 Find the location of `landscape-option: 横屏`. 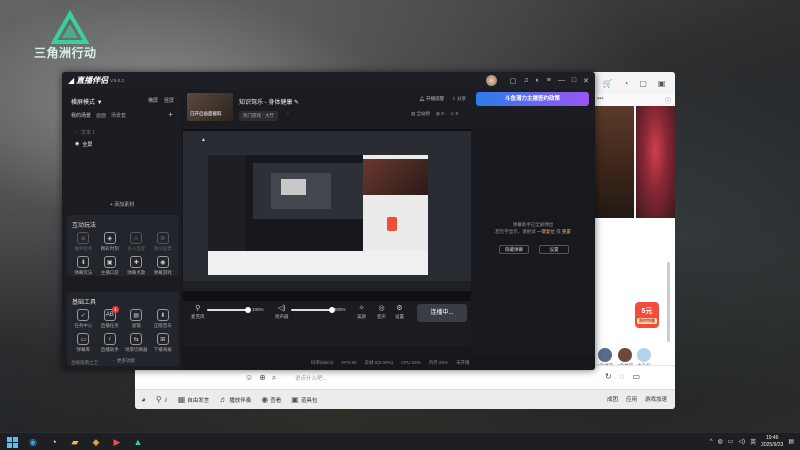

landscape-option: 横屏 is located at coordinates (153, 100).